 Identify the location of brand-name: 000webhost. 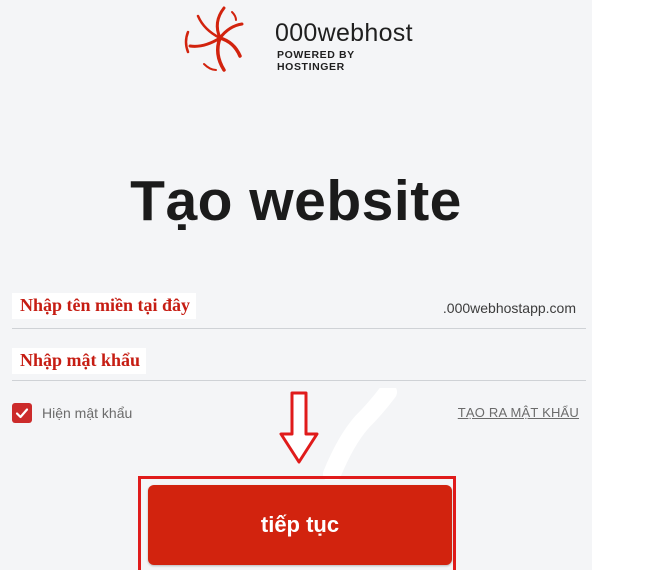
(344, 33).